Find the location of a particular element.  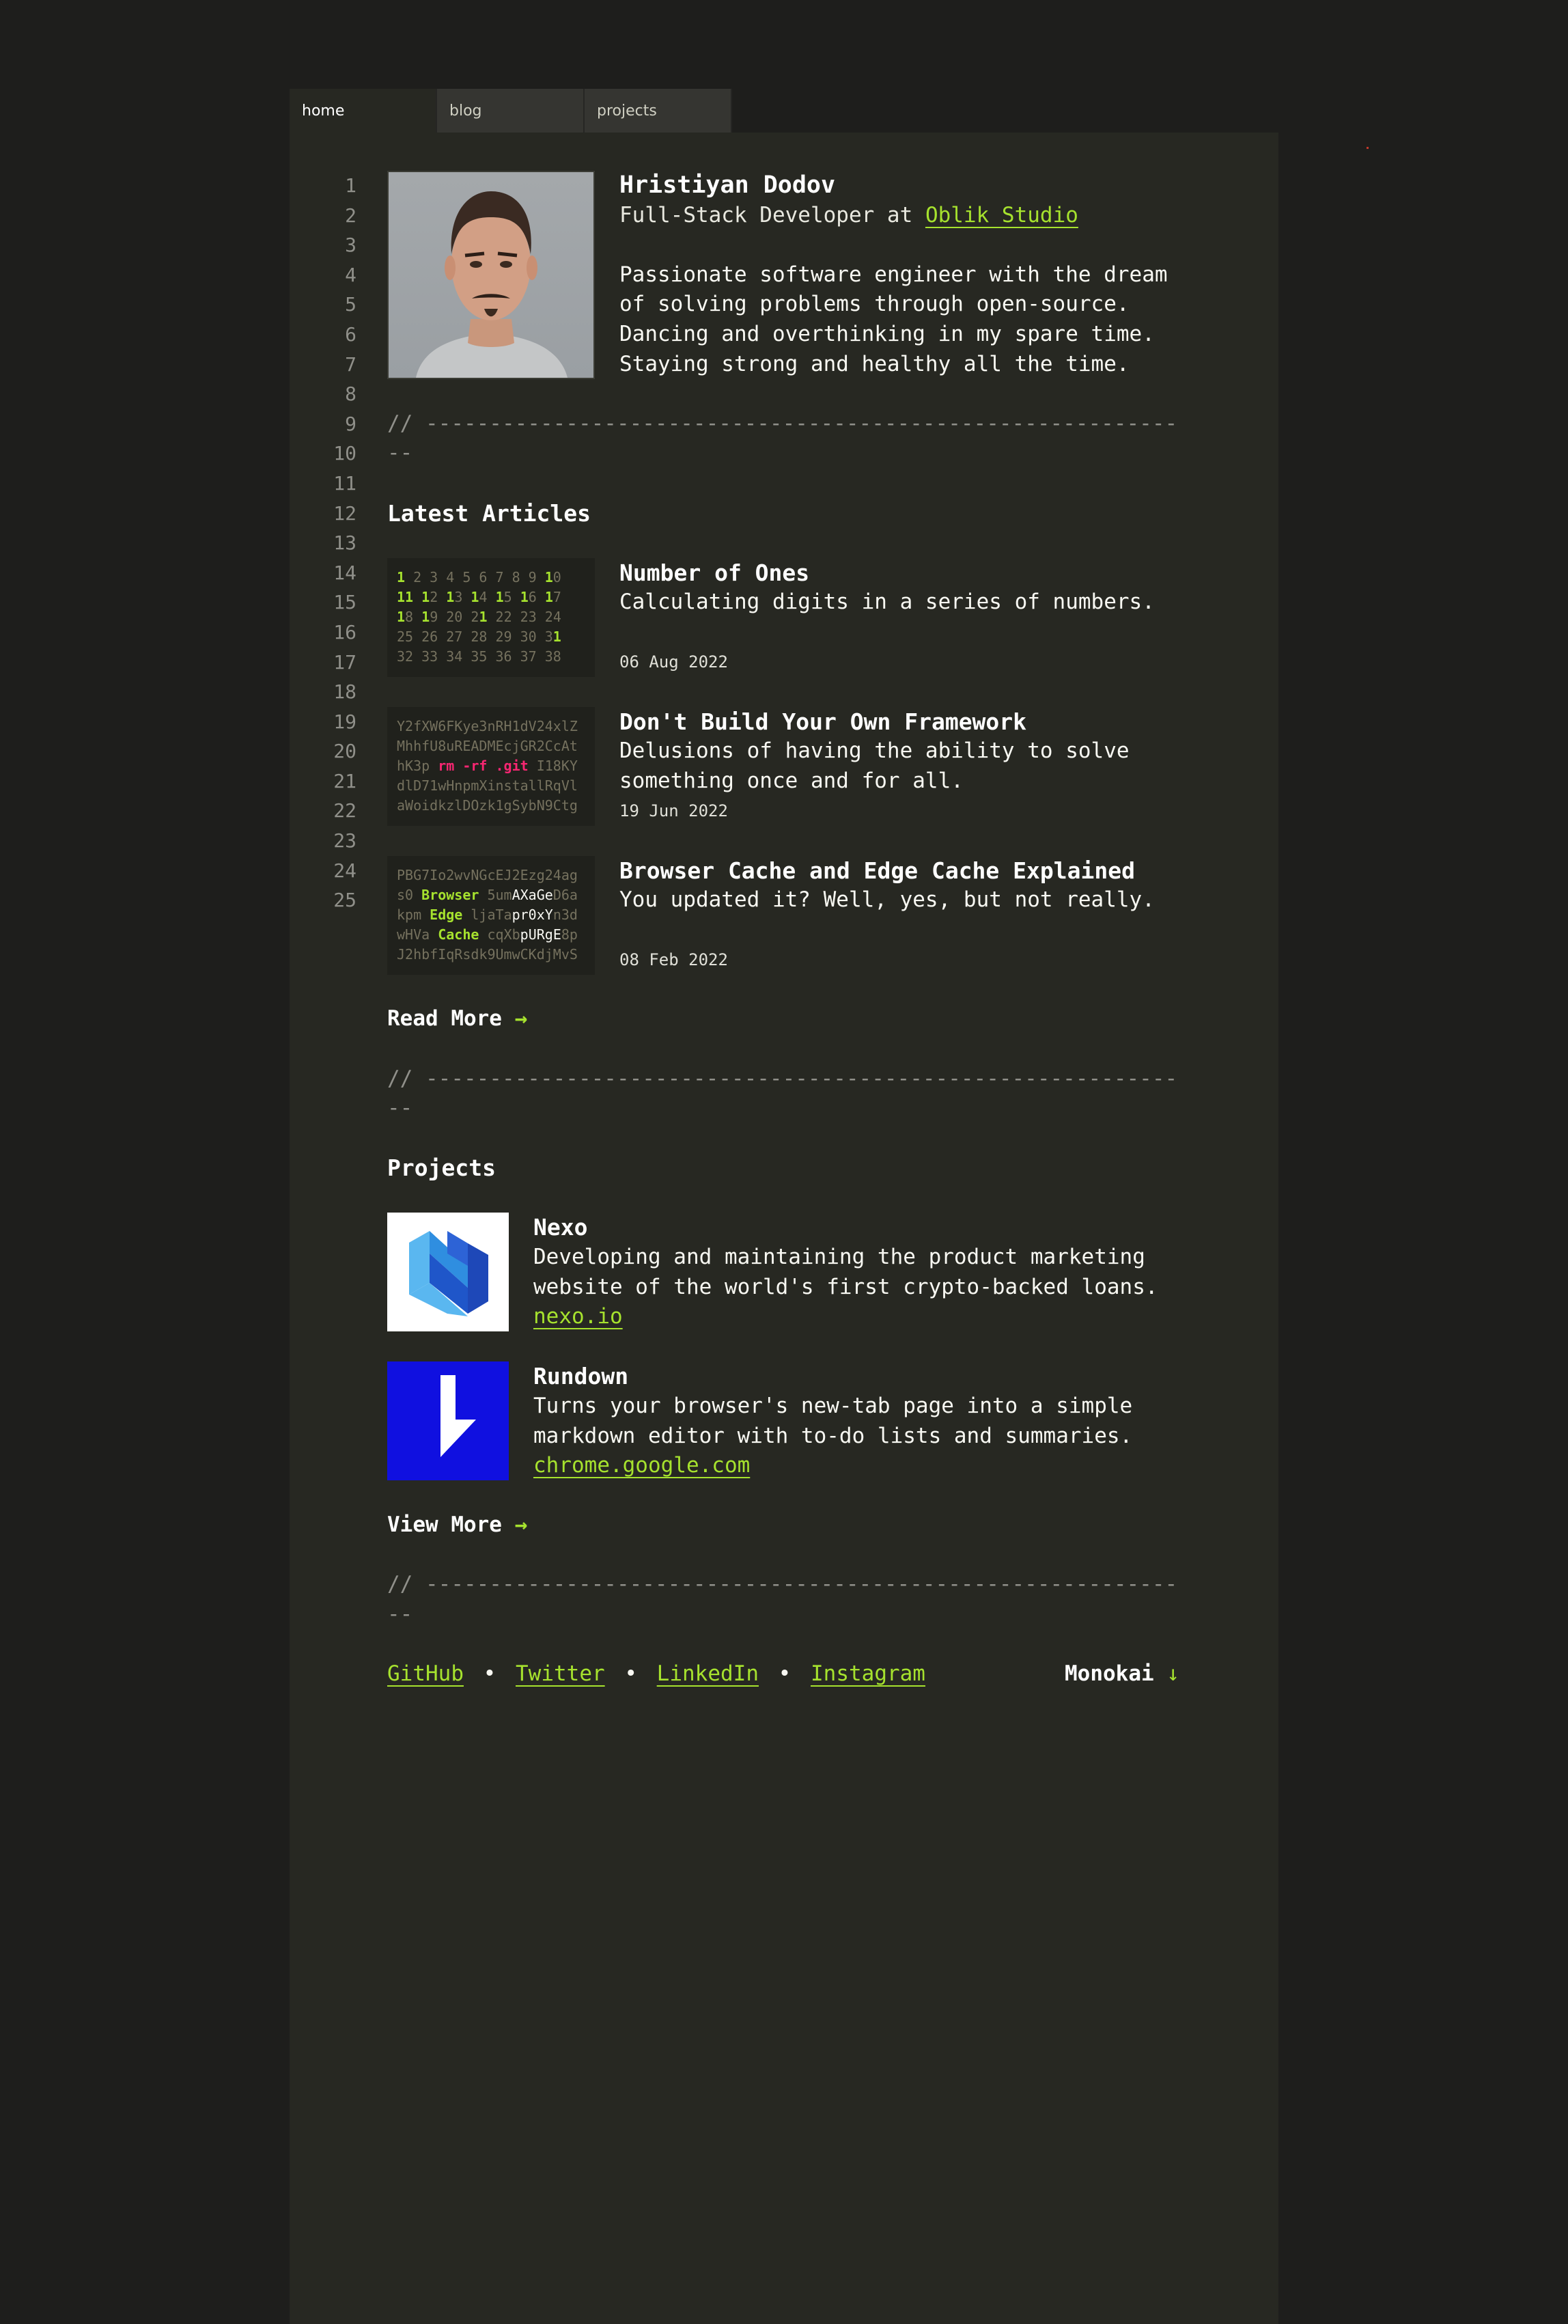

thumbnail-code-line: dlD71wHnpmXinstallRqVl is located at coordinates (487, 785).